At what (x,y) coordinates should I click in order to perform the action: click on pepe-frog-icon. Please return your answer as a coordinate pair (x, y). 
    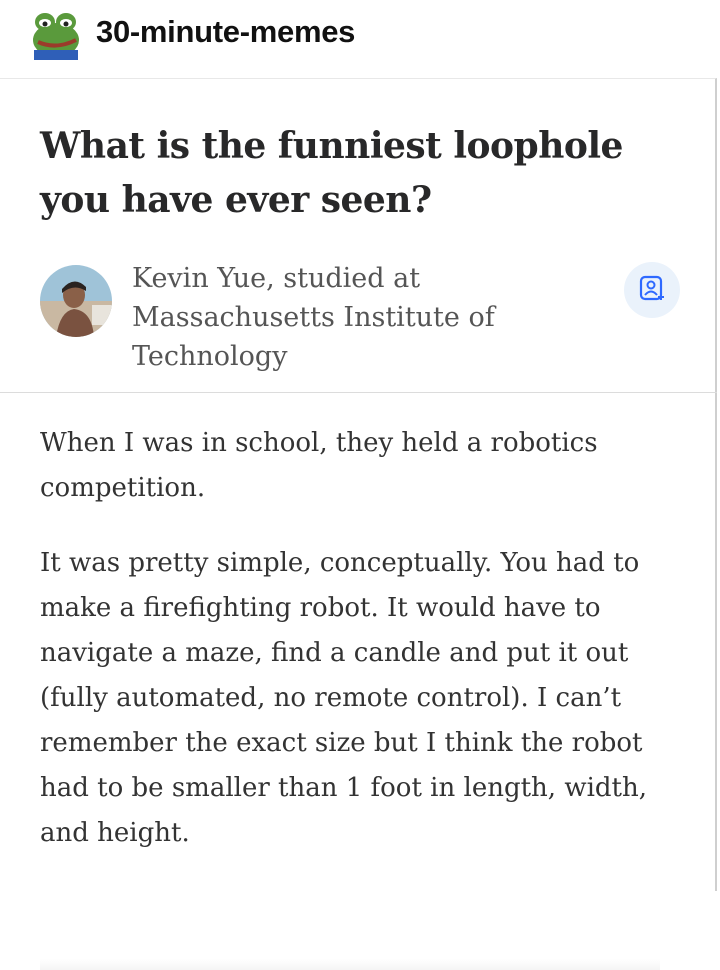
    Looking at the image, I should click on (56, 35).